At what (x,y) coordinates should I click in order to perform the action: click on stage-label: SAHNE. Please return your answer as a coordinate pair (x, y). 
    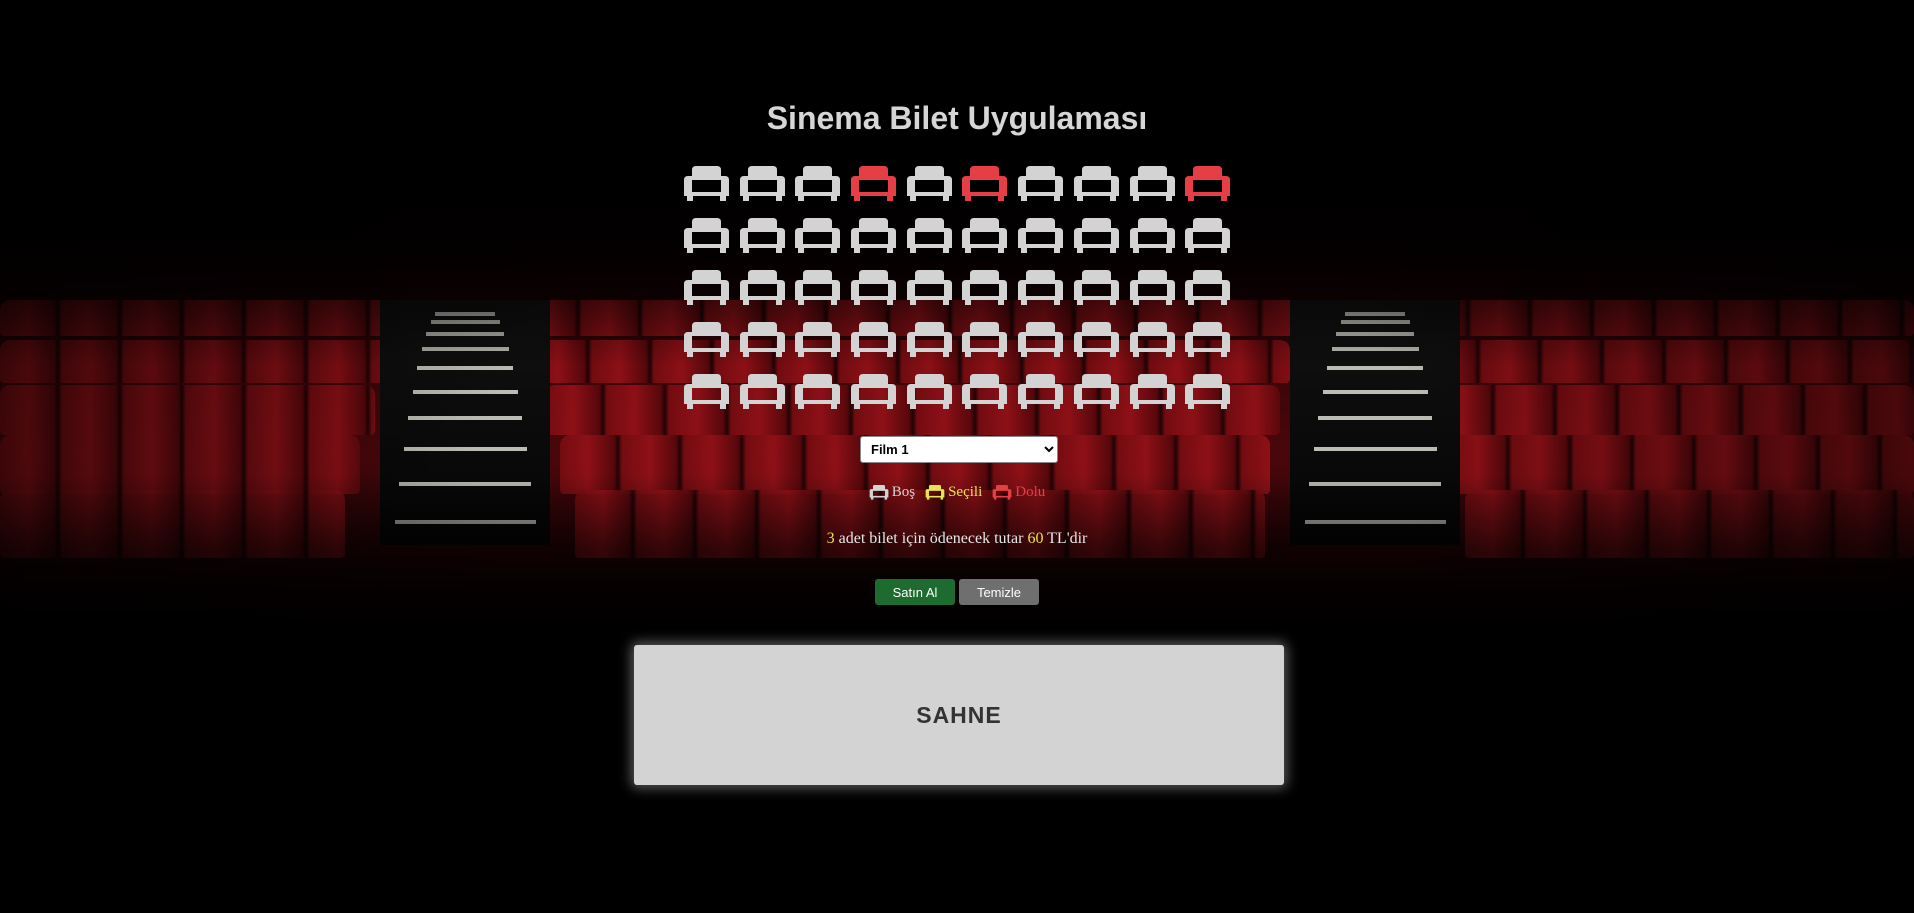
    Looking at the image, I should click on (959, 714).